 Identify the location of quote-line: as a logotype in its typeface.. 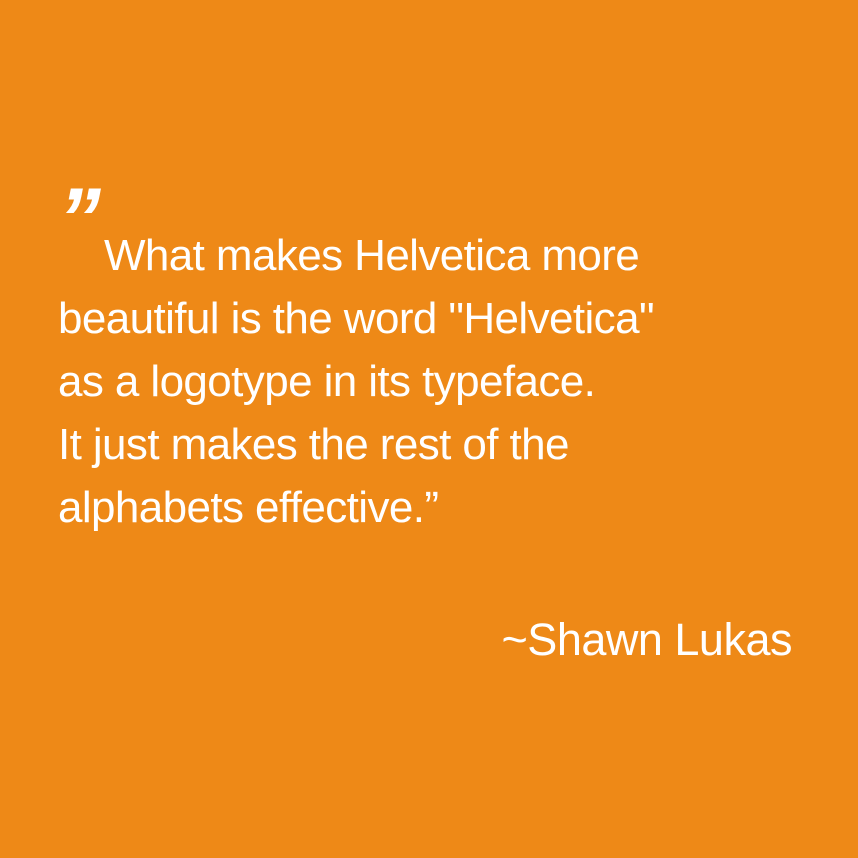
(327, 381).